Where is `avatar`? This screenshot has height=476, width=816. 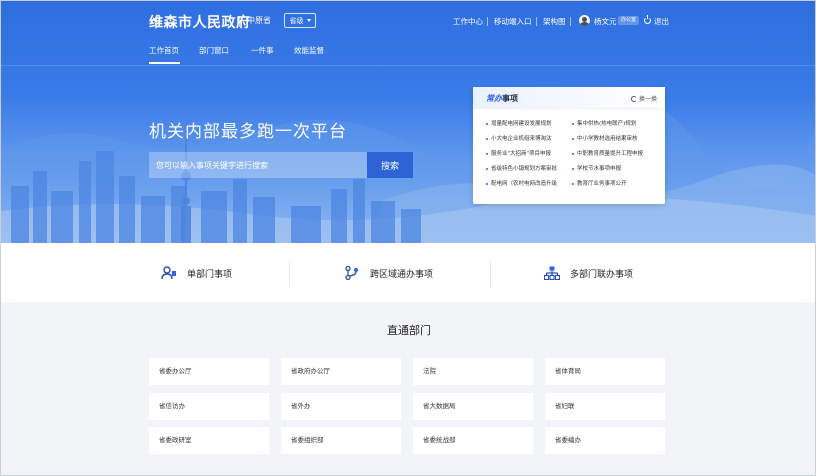 avatar is located at coordinates (584, 20).